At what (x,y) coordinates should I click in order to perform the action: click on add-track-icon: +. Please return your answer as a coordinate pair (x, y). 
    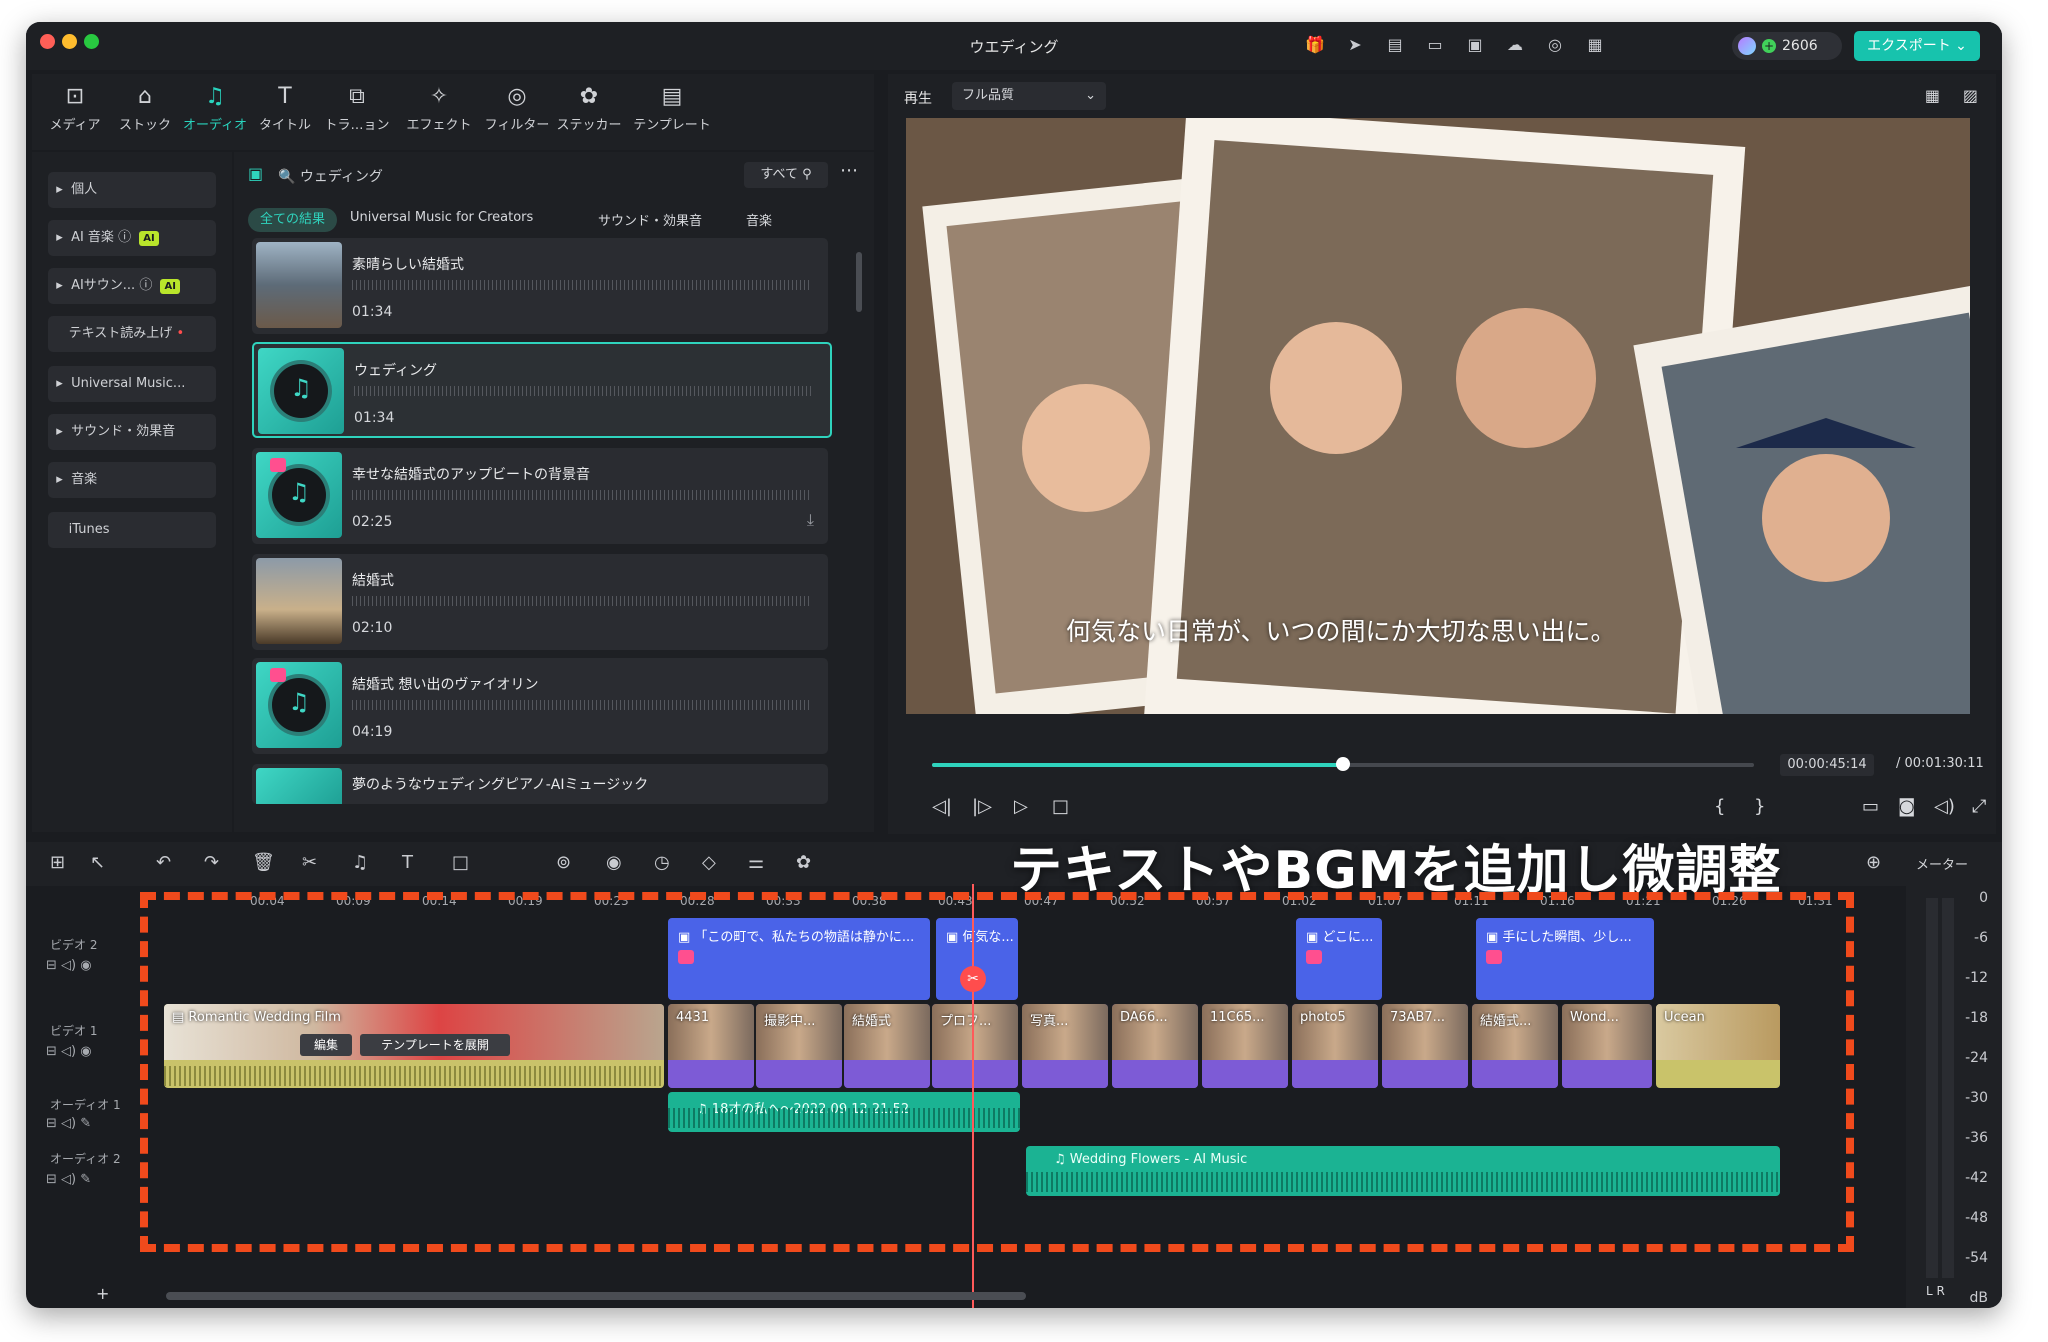
    Looking at the image, I should click on (102, 1293).